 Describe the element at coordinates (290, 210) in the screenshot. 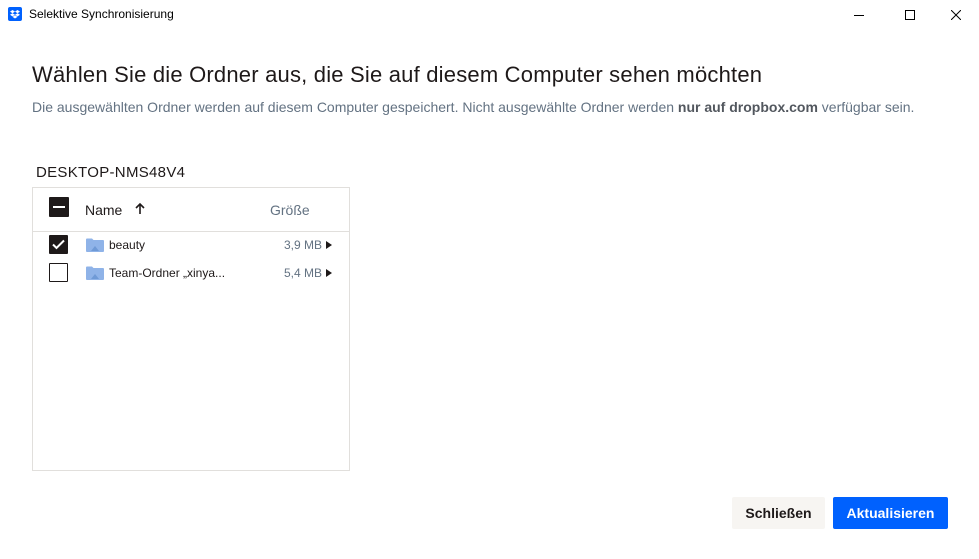

I see `size-column-header: Größe` at that location.